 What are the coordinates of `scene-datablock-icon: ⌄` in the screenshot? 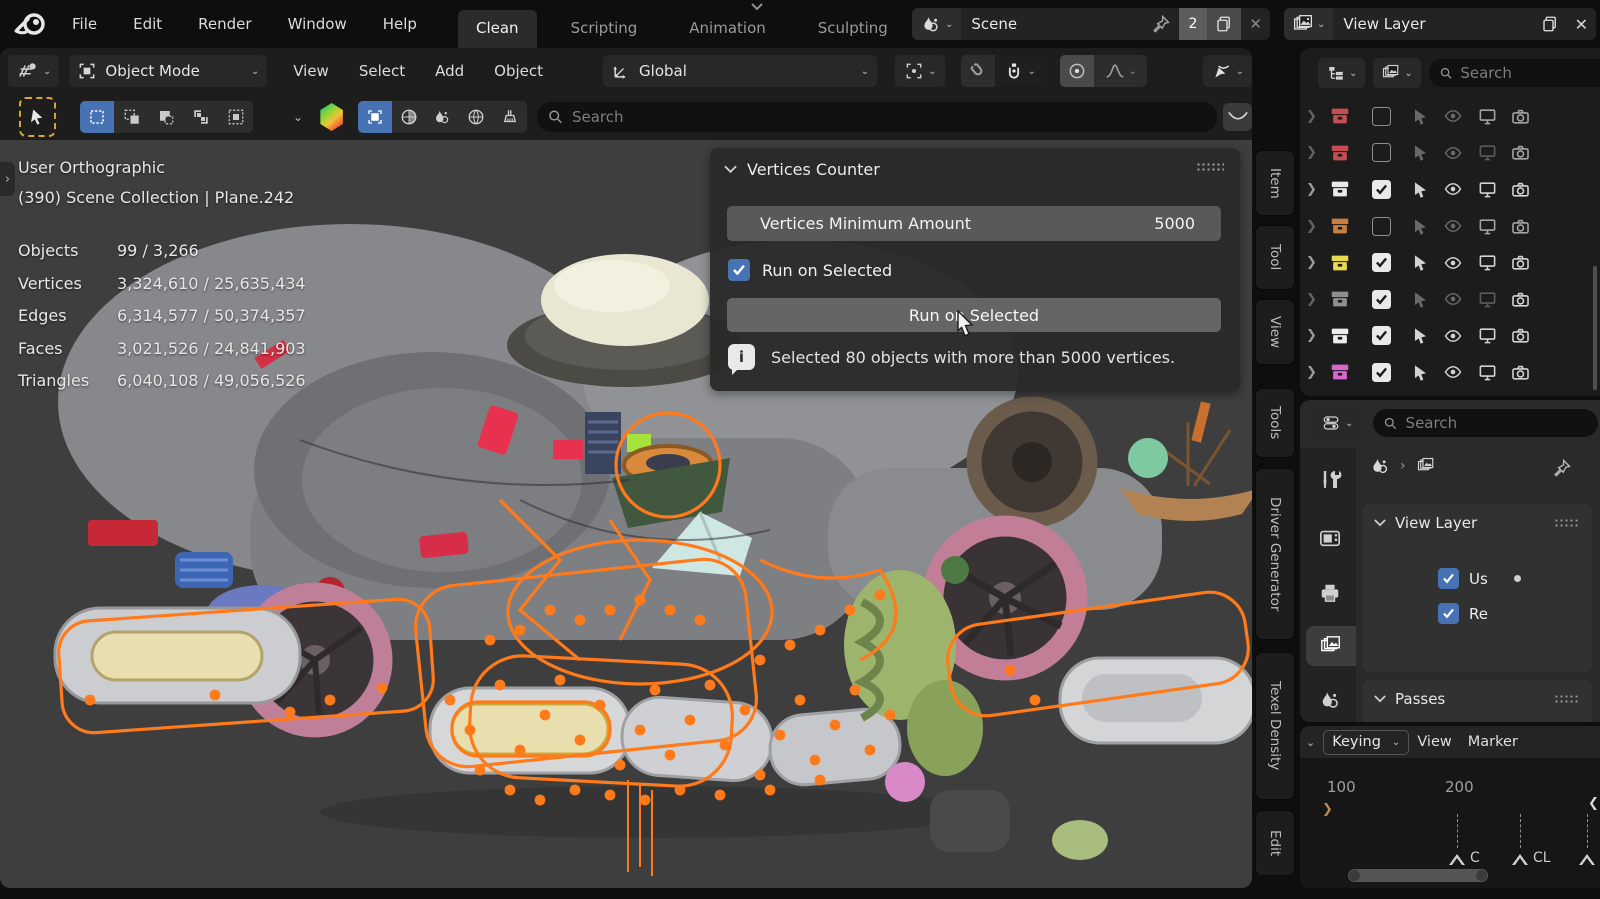 It's located at (937, 24).